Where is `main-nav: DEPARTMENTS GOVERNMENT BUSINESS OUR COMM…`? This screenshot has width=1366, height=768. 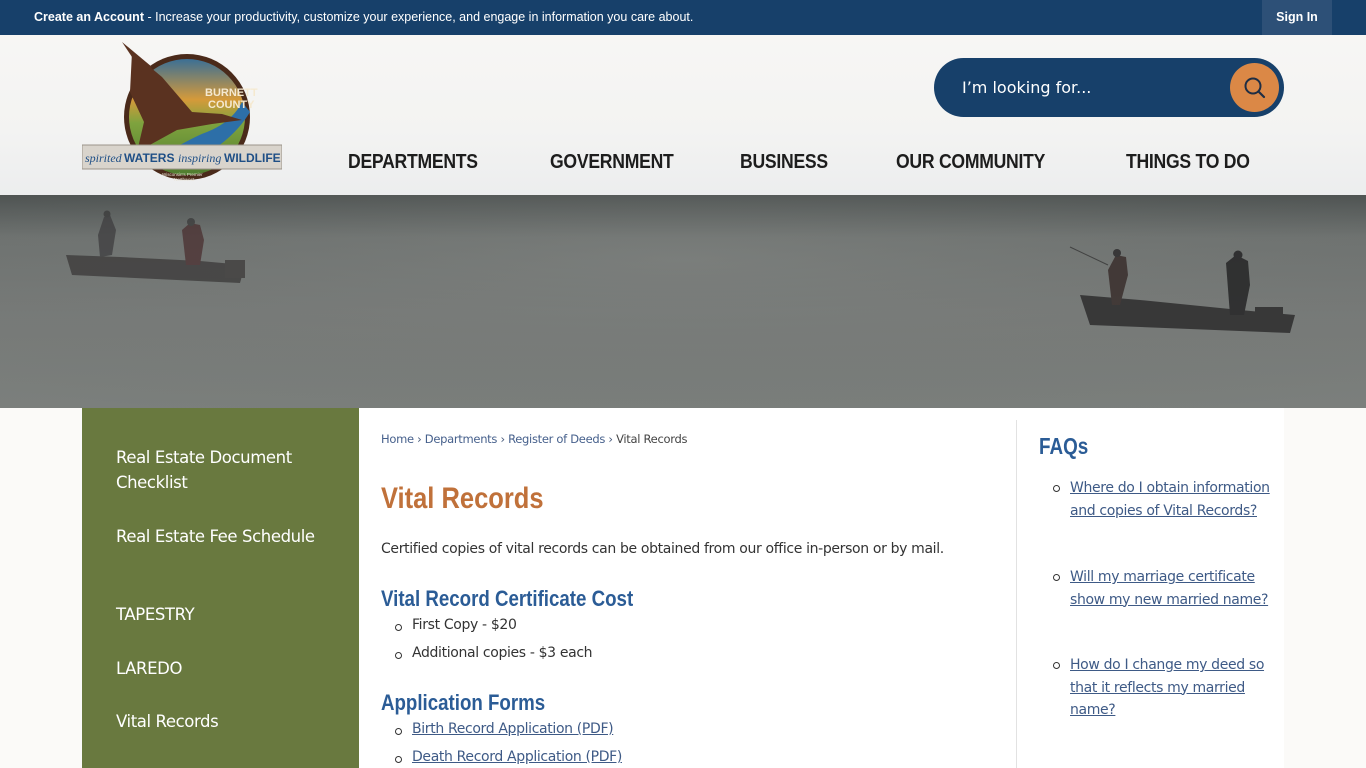 main-nav: DEPARTMENTS GOVERNMENT BUSINESS OUR COMM… is located at coordinates (683, 166).